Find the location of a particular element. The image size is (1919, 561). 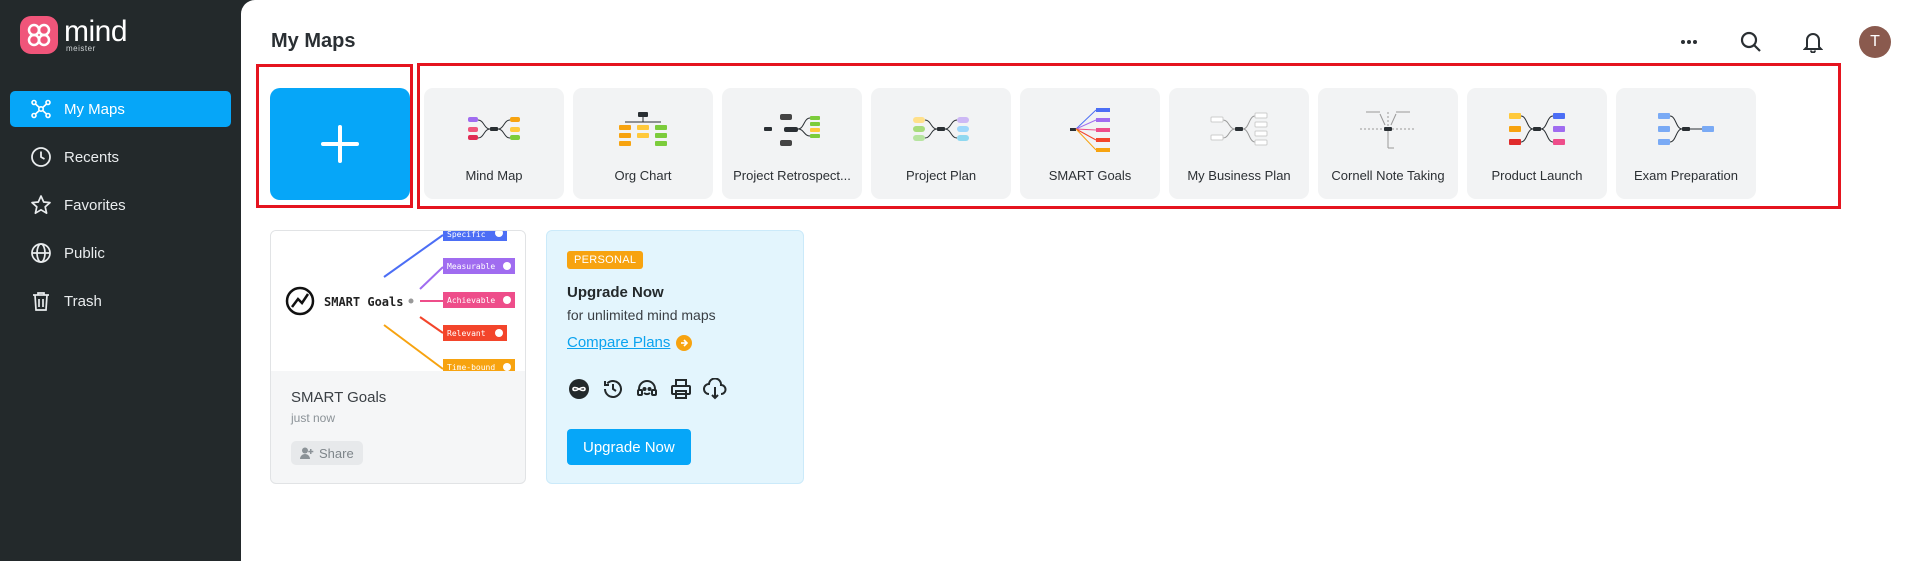

thumb-branch-label: Time-bound is located at coordinates (471, 367).